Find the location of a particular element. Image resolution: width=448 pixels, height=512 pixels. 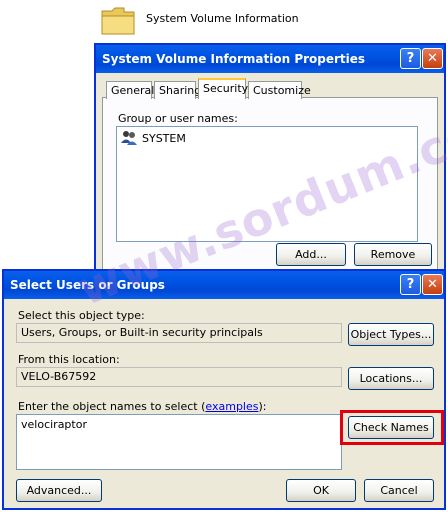

users-icon is located at coordinates (129, 138).